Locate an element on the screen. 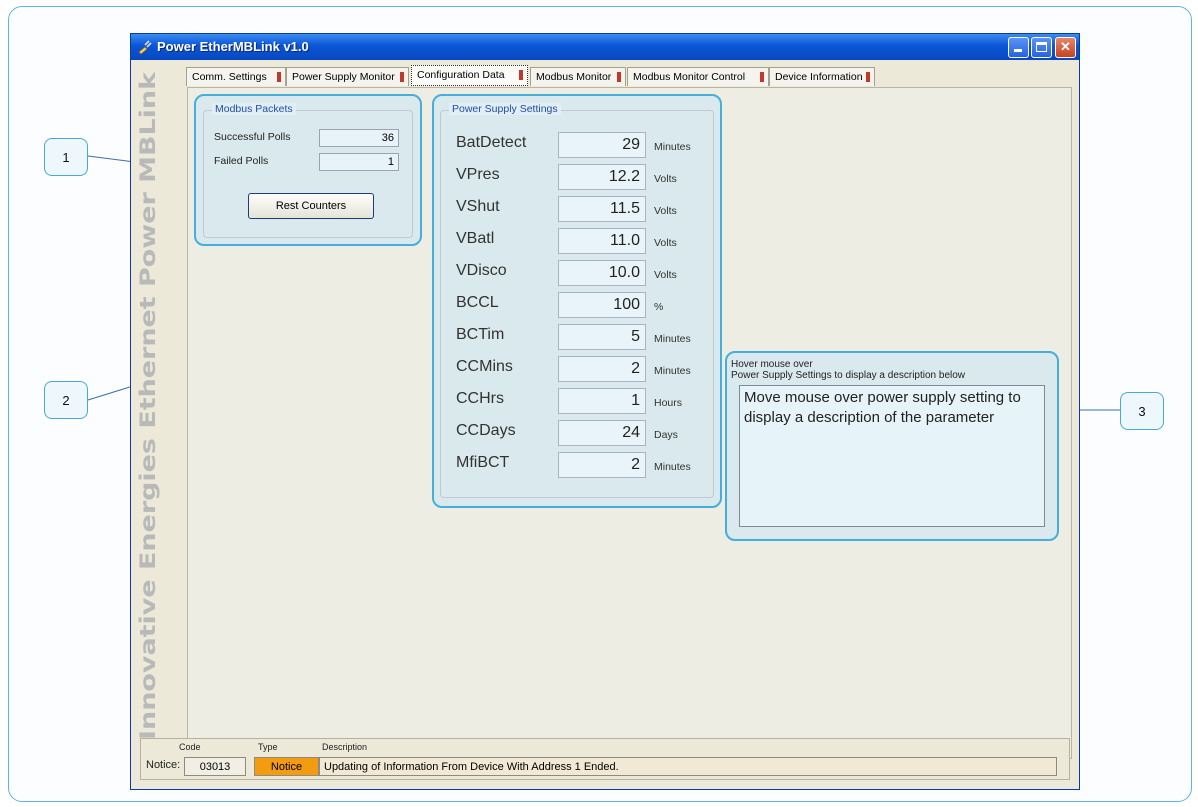 Image resolution: width=1198 pixels, height=807 pixels. tab-configuration-data: Configuration Data is located at coordinates (469, 75).